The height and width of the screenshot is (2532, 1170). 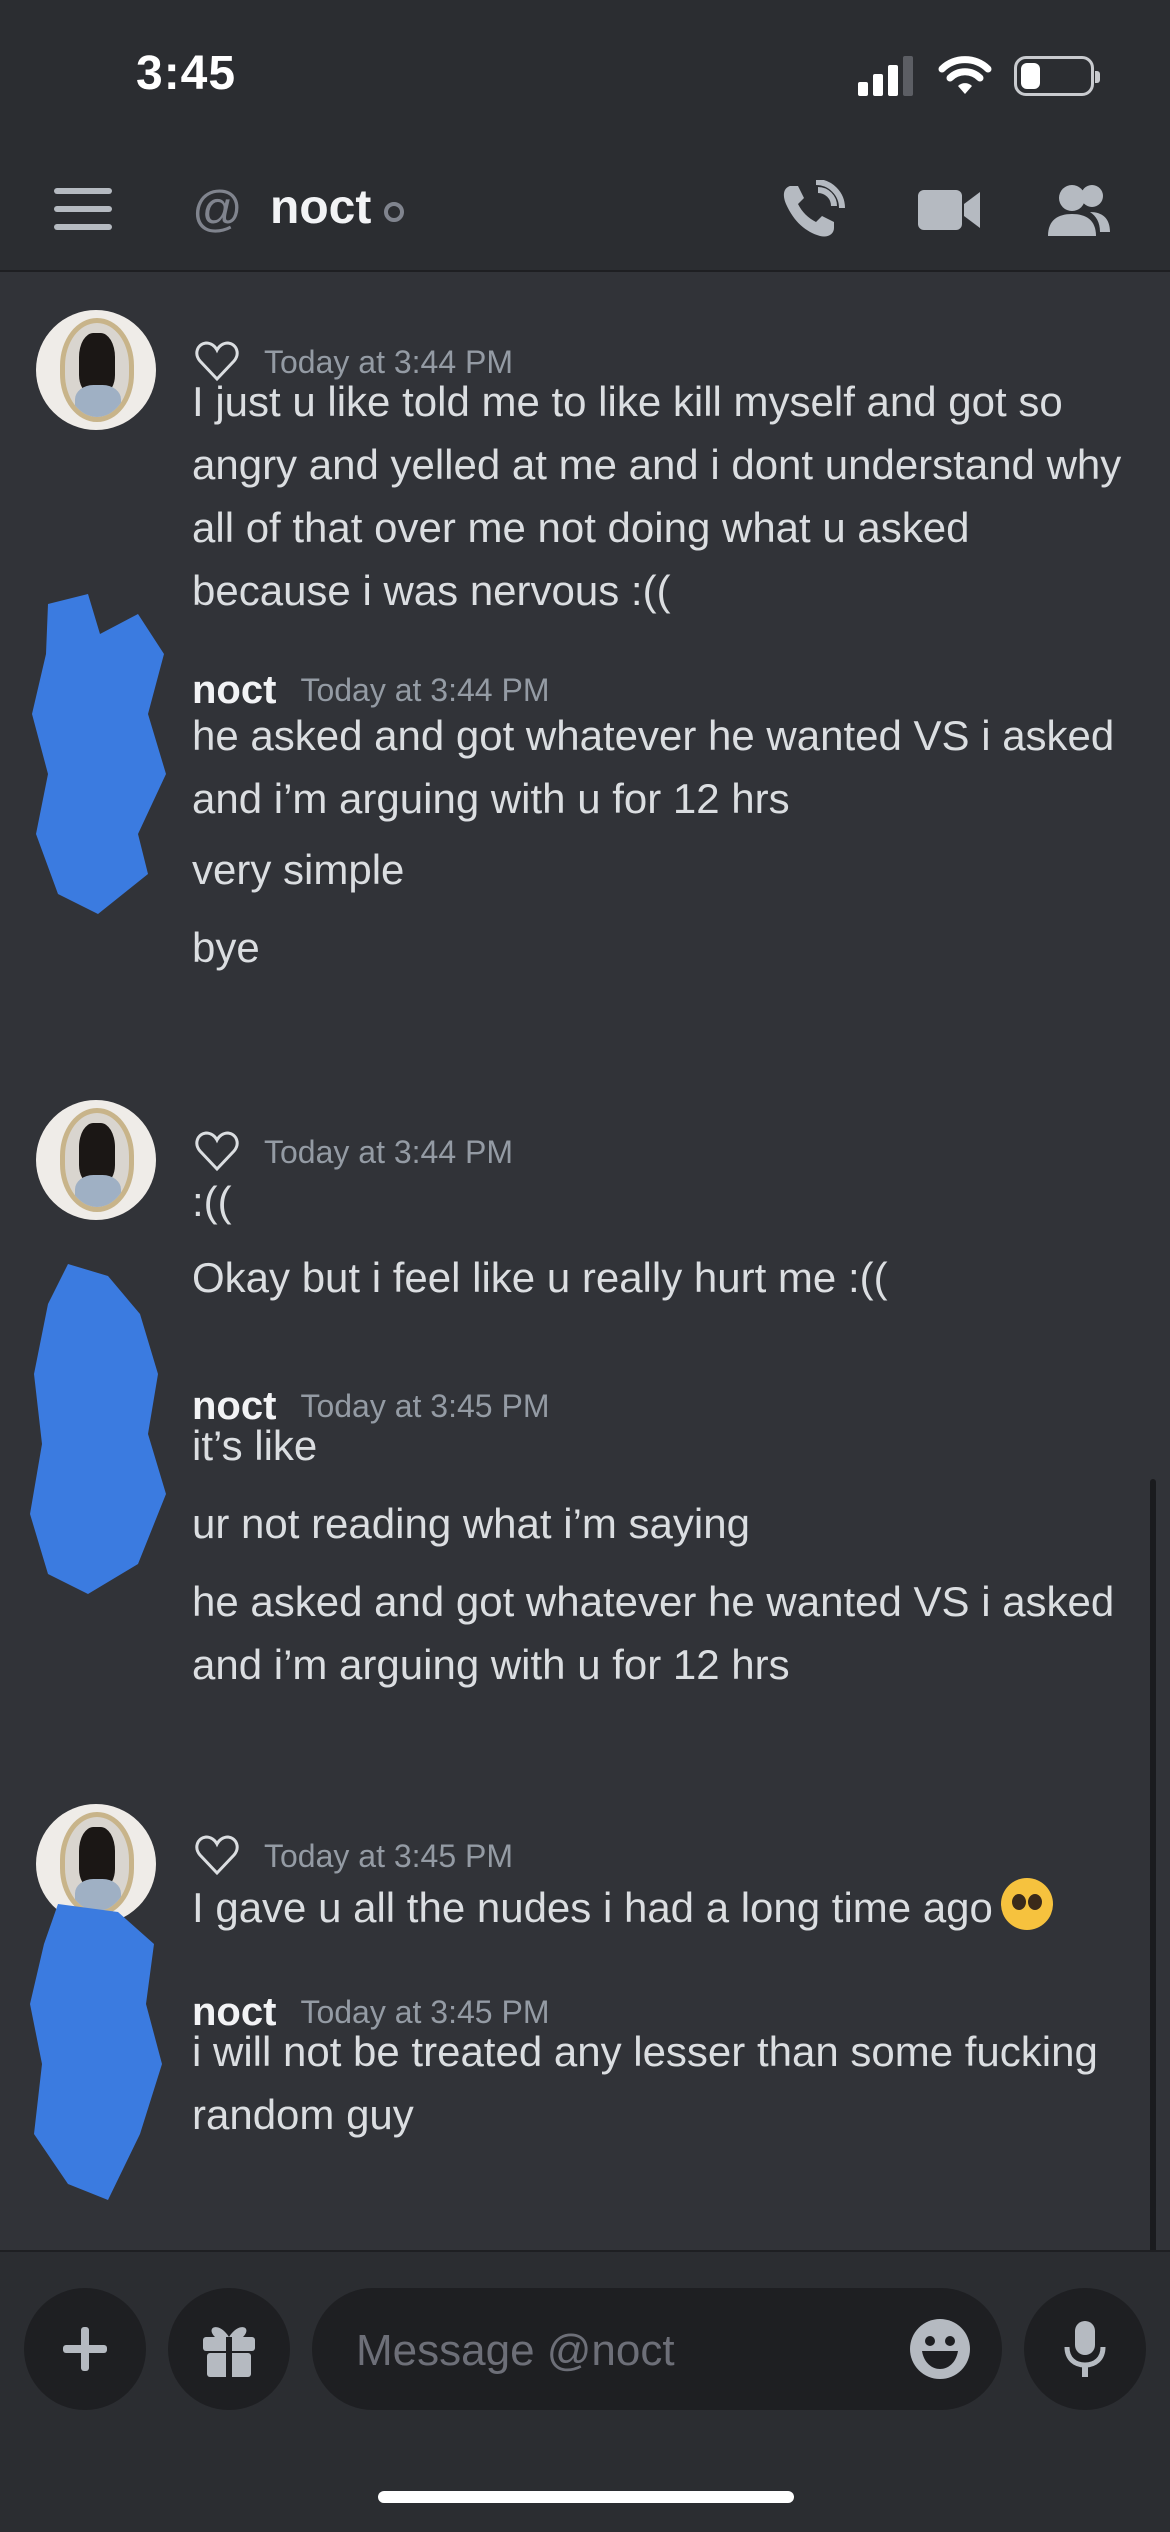 I want to click on message-text: ur not reading what i’m saying, so click(x=471, y=1523).